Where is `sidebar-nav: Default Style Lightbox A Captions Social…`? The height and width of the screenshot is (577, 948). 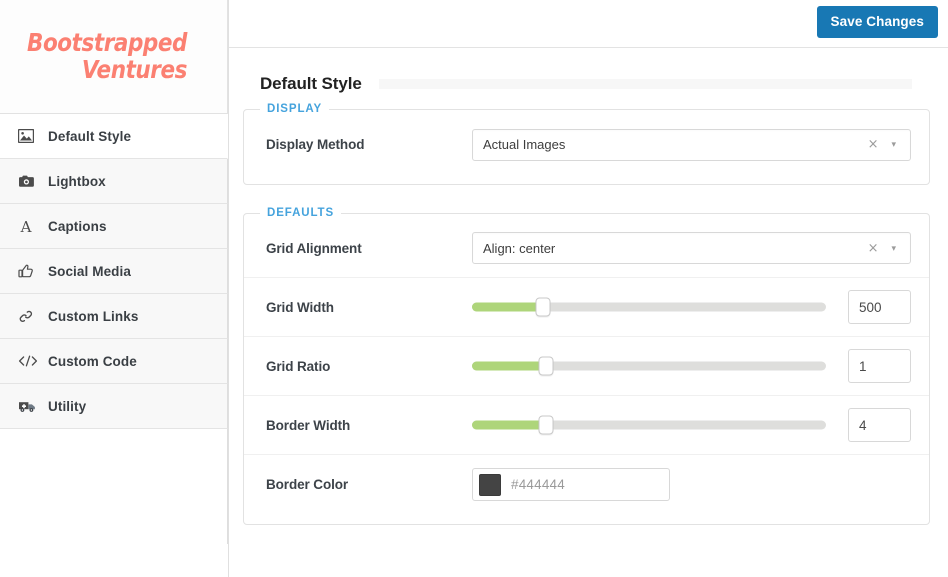 sidebar-nav: Default Style Lightbox A Captions Social… is located at coordinates (114, 271).